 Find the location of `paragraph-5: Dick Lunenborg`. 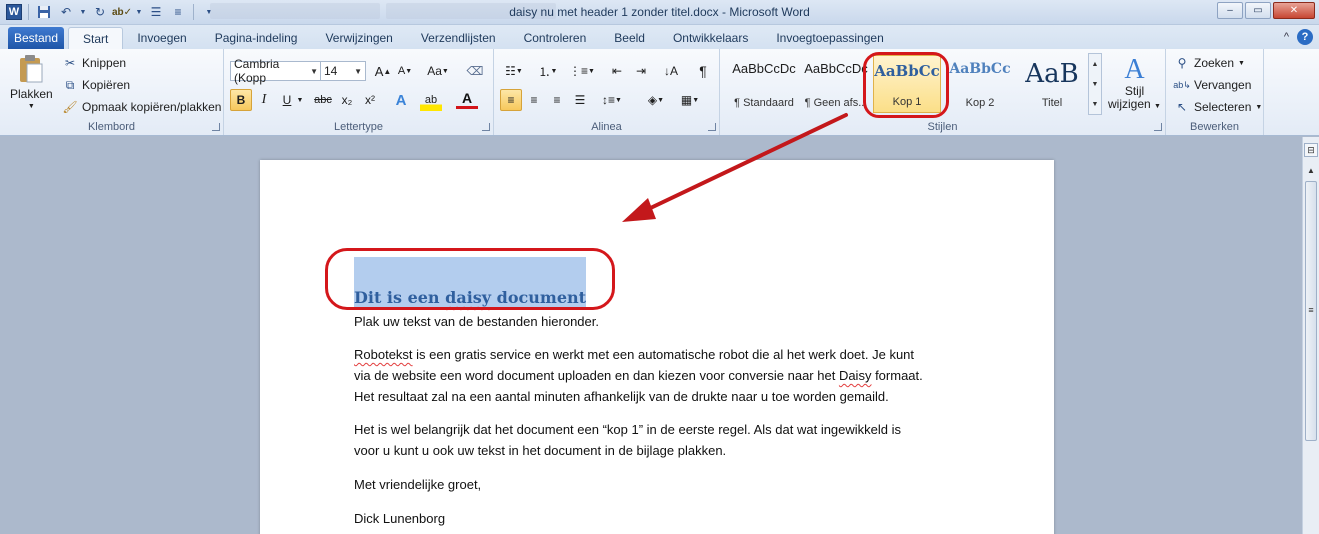

paragraph-5: Dick Lunenborg is located at coordinates (654, 518).